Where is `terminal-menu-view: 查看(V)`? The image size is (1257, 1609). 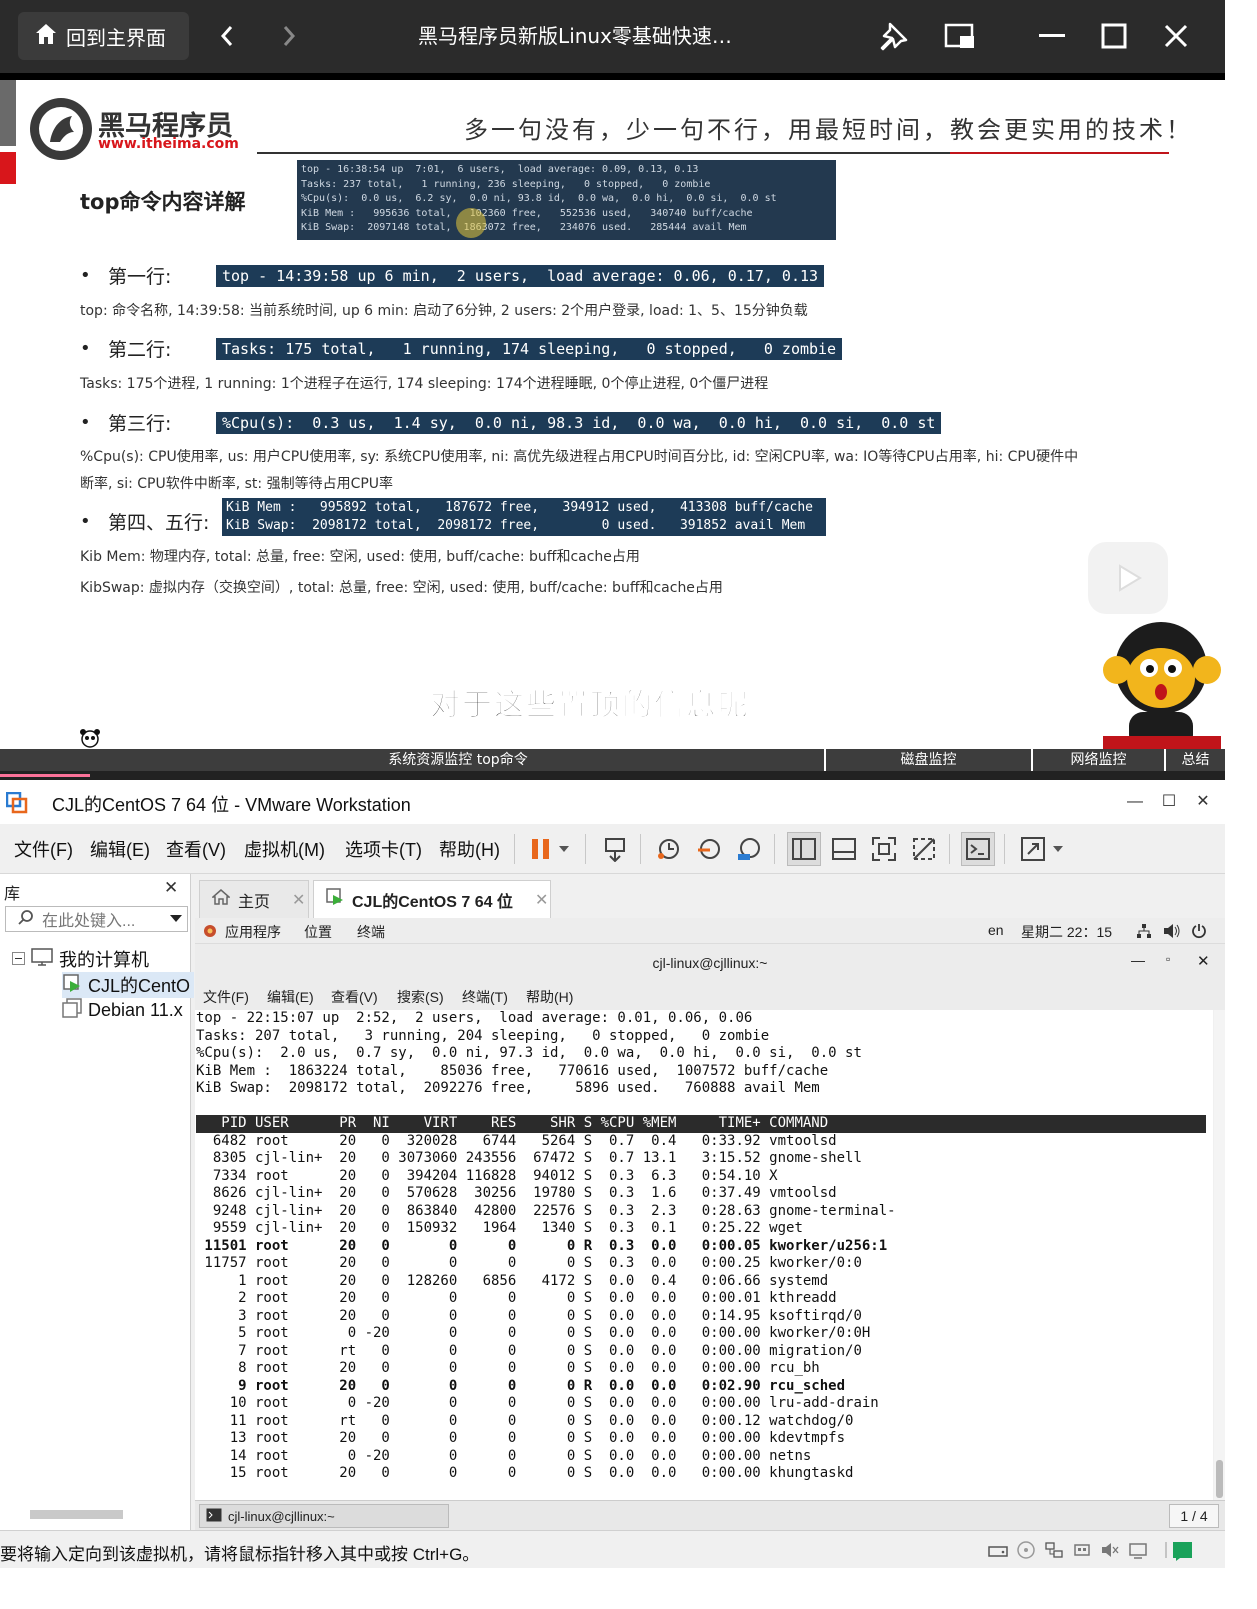 terminal-menu-view: 查看(V) is located at coordinates (354, 997).